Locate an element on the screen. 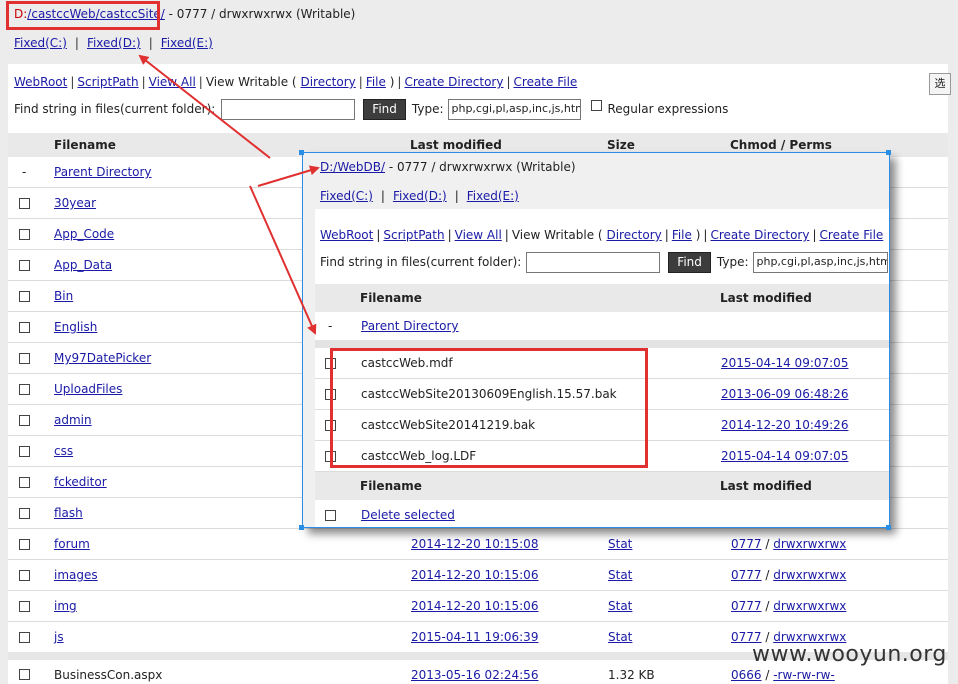 The width and height of the screenshot is (958, 684). overlay-type-input: php,cgi,pl,asp,inc,js,htm is located at coordinates (820, 262).